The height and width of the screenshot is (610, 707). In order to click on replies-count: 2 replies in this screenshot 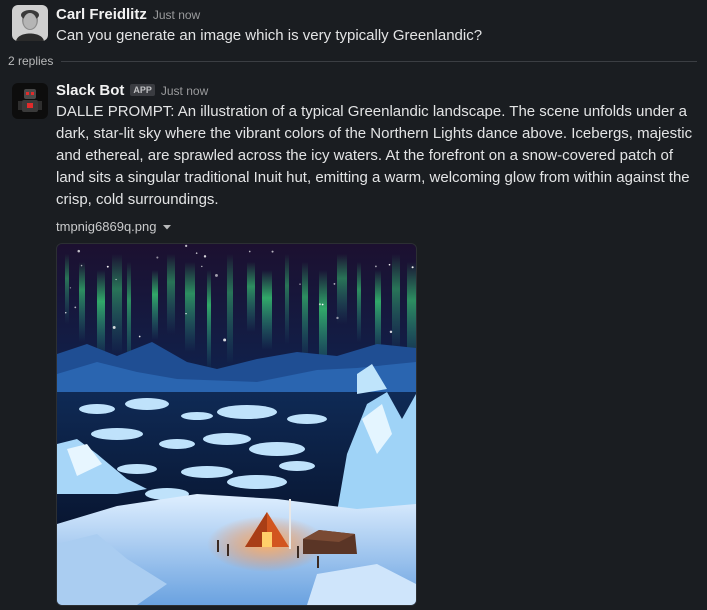, I will do `click(30, 61)`.